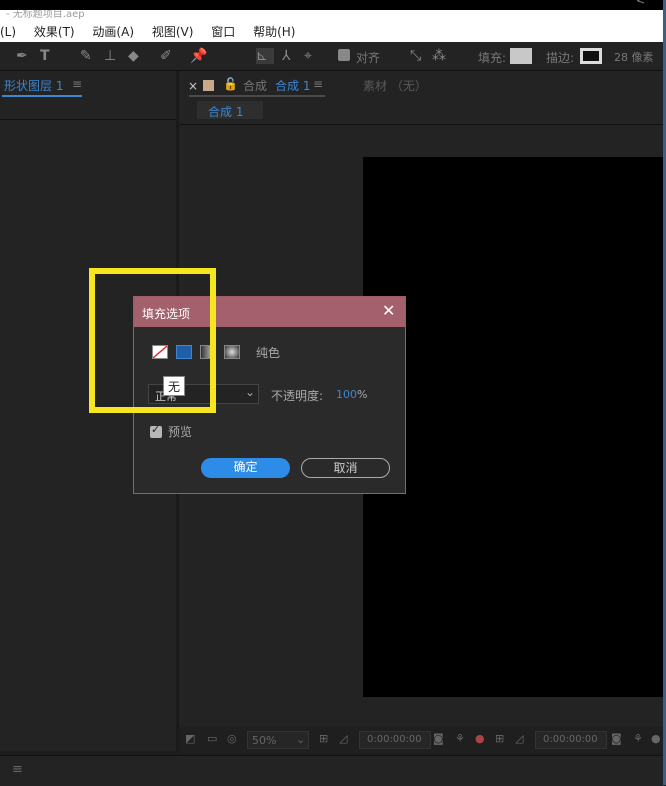 The width and height of the screenshot is (666, 786). Describe the element at coordinates (42, 96) in the screenshot. I see `active-tab-underline` at that location.